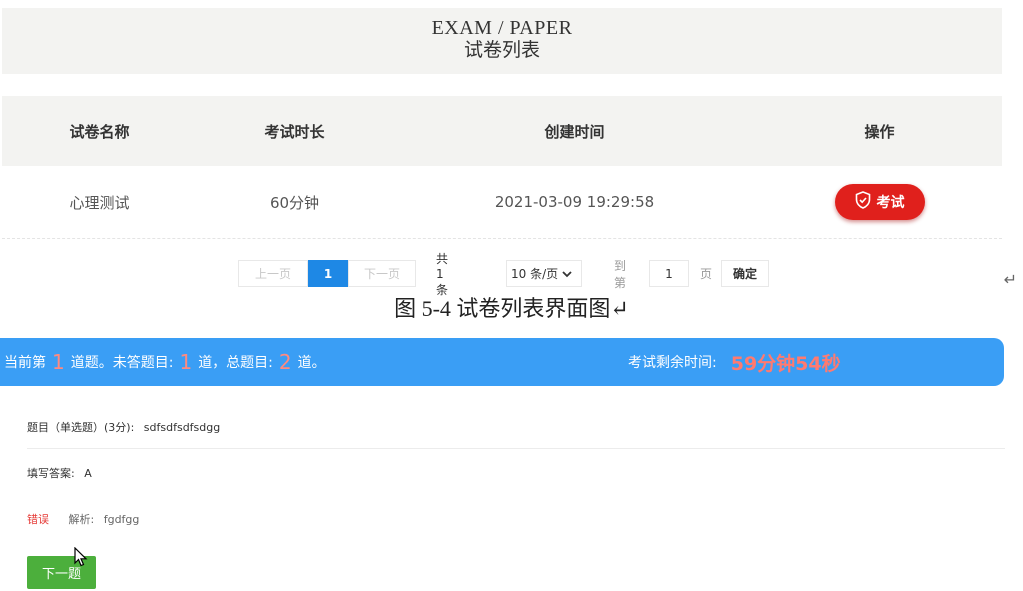 The height and width of the screenshot is (591, 1023). What do you see at coordinates (51, 473) in the screenshot?
I see `answer-label: 填写答案:` at bounding box center [51, 473].